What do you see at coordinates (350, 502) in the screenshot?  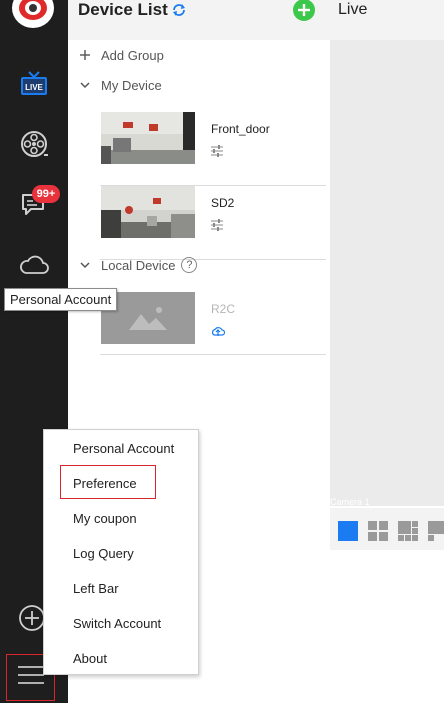 I see `camera-label: Camera 1` at bounding box center [350, 502].